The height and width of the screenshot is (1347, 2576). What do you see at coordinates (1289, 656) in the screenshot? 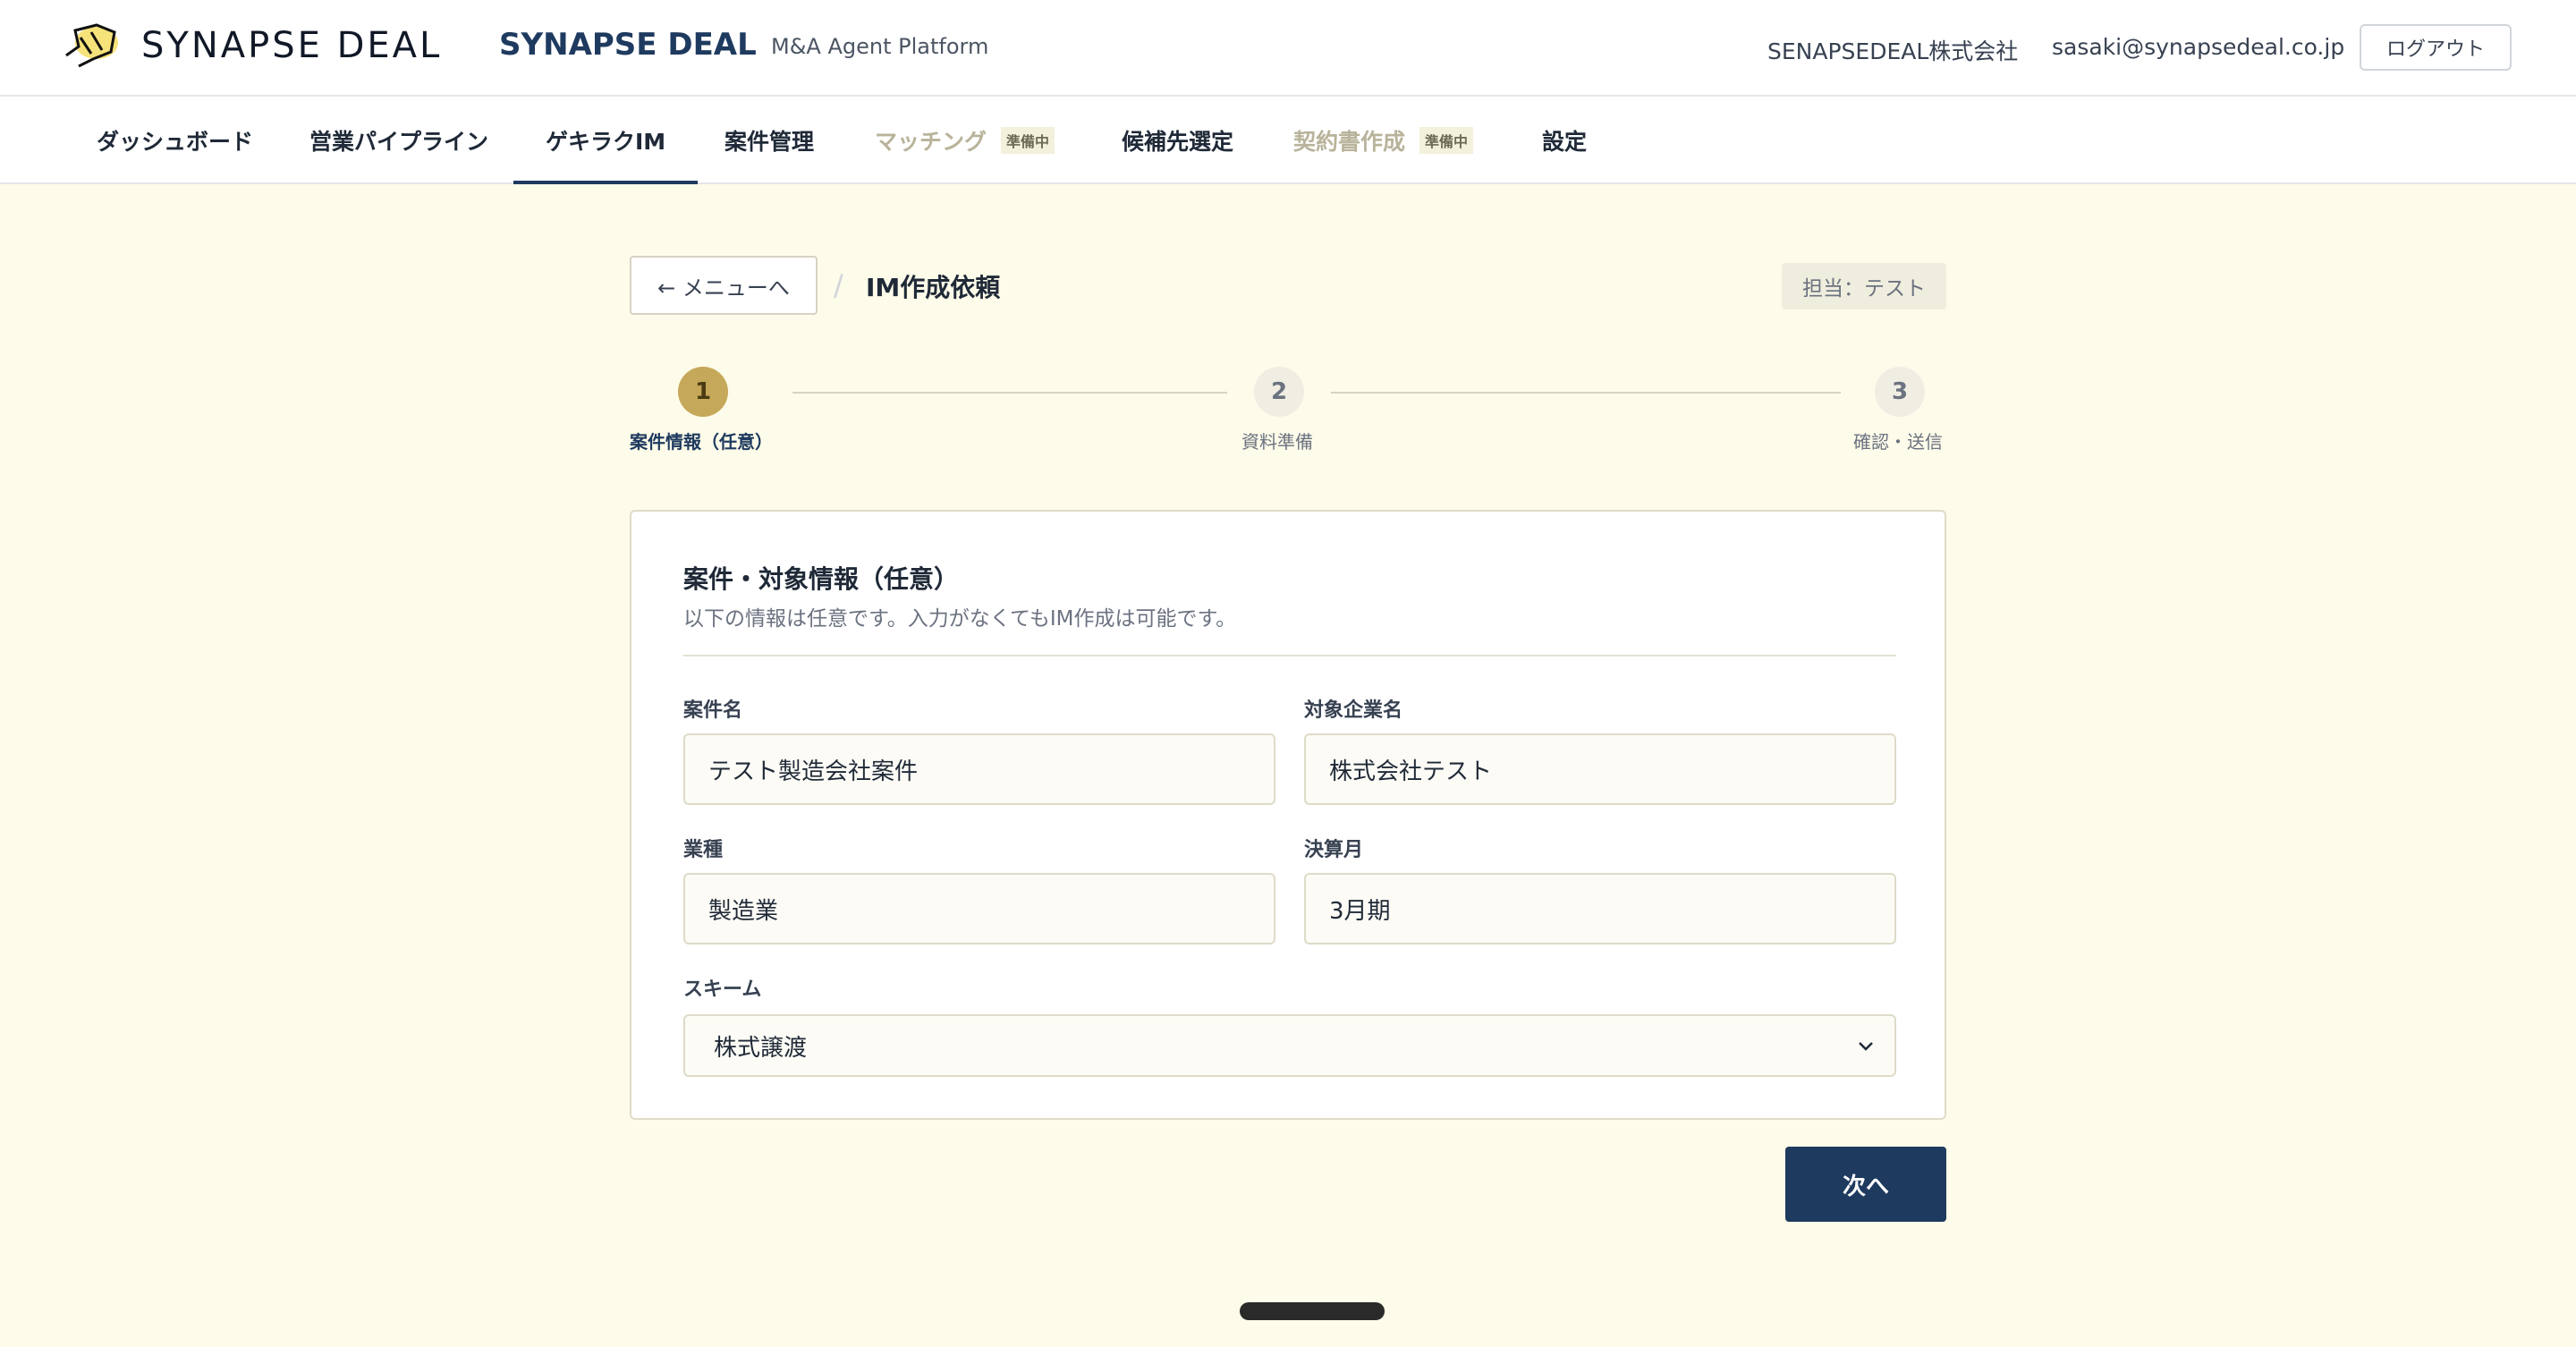
I see `form-divider` at bounding box center [1289, 656].